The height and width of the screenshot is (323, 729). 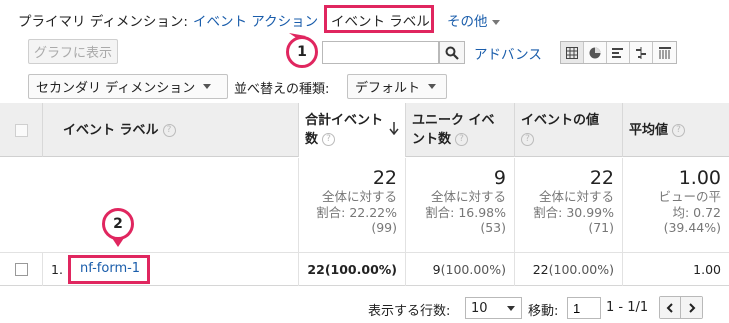 I want to click on row-event-value: 22 (100.00%), so click(x=569, y=269).